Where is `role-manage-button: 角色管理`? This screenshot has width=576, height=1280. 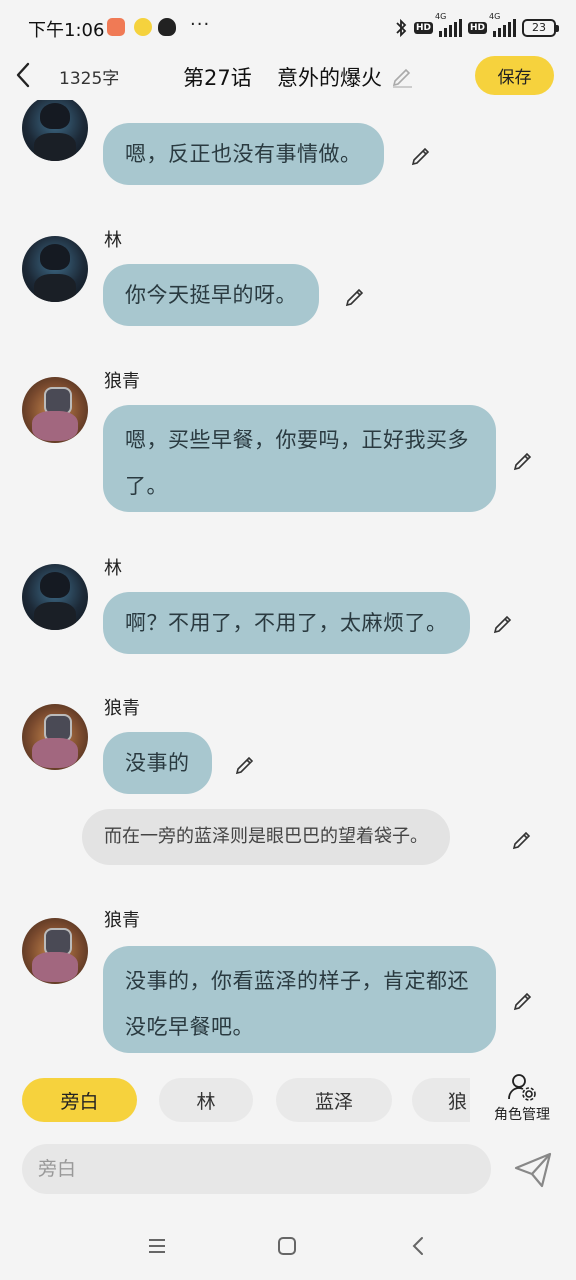 role-manage-button: 角色管理 is located at coordinates (522, 1100).